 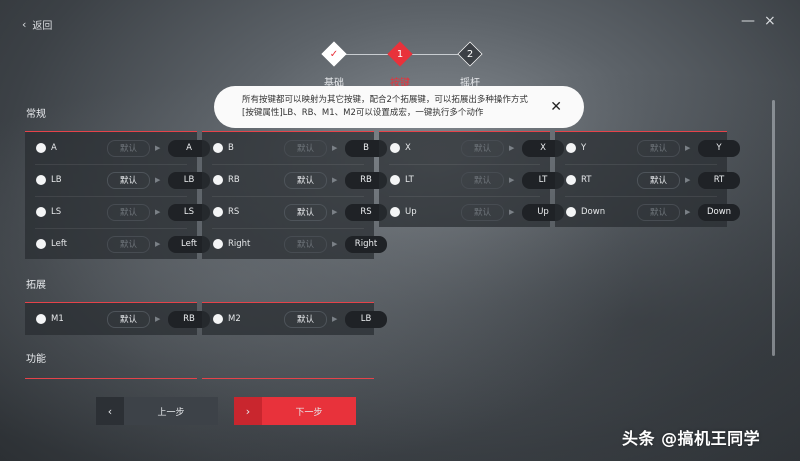 I want to click on scrollbar, so click(x=773, y=228).